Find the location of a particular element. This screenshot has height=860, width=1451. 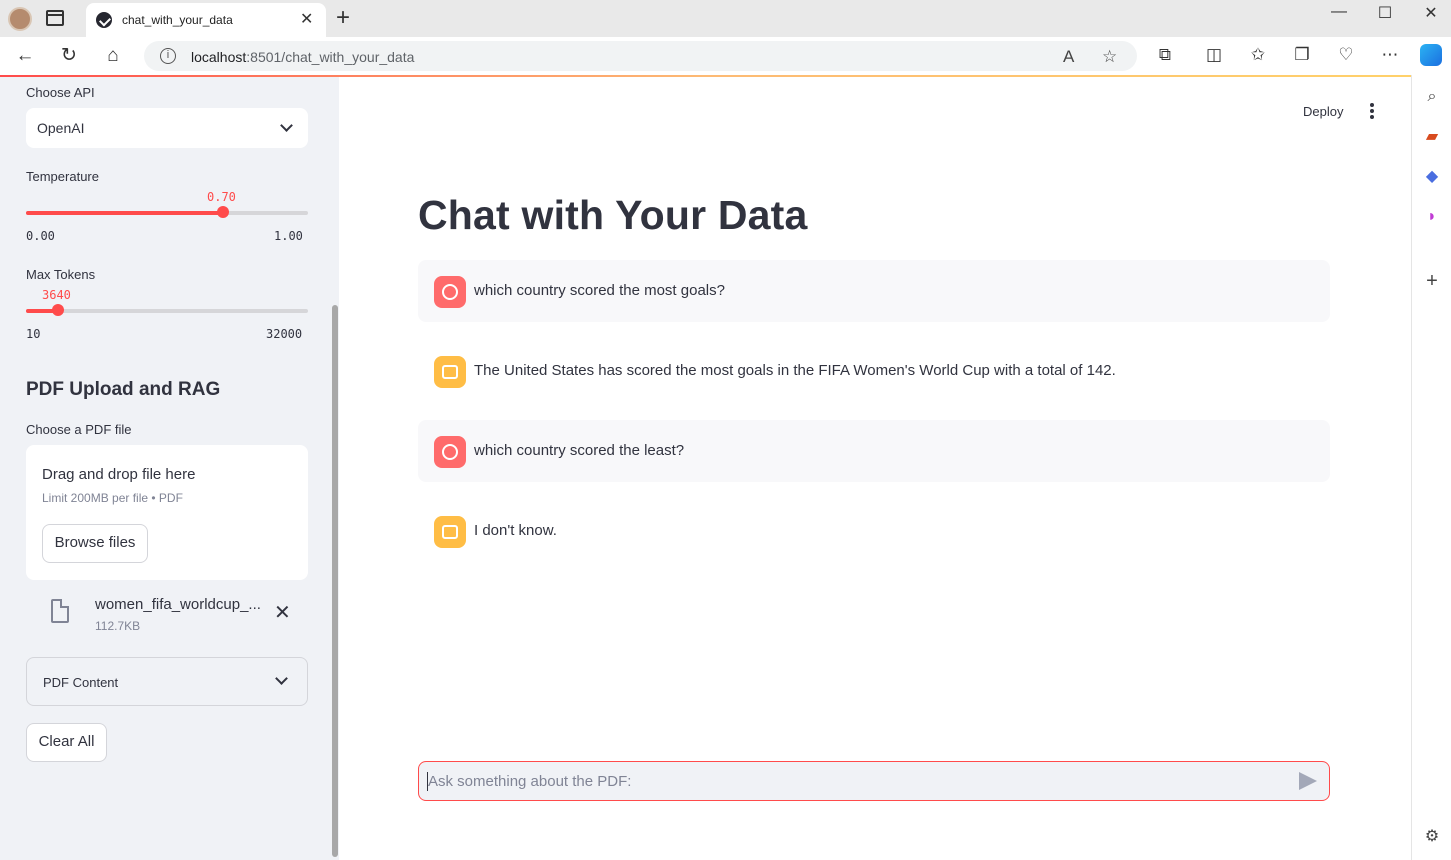

max-tokens-slider is located at coordinates (167, 310).